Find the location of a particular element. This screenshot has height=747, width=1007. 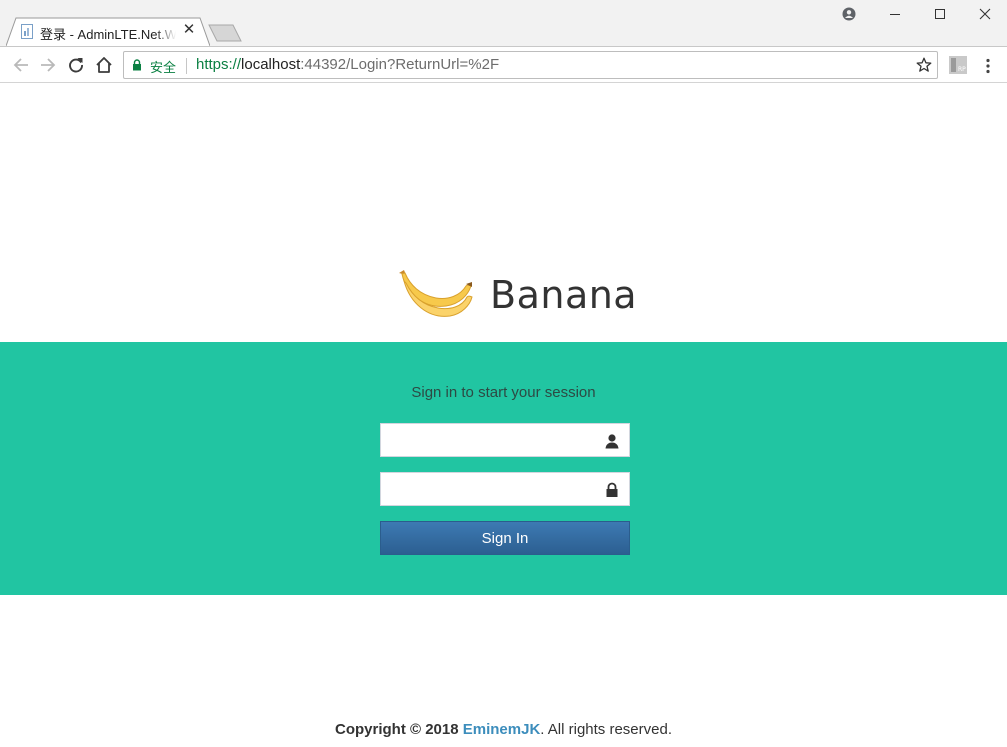

url-path: :44392/Login?ReturnUrl=%2F is located at coordinates (400, 64).